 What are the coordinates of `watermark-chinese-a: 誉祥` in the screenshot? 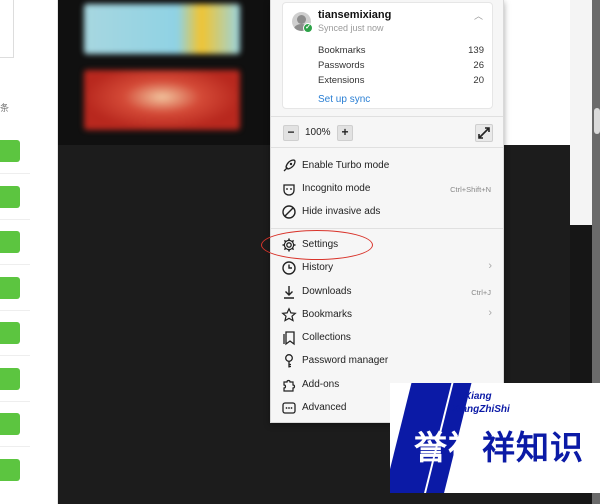 It's located at (448, 447).